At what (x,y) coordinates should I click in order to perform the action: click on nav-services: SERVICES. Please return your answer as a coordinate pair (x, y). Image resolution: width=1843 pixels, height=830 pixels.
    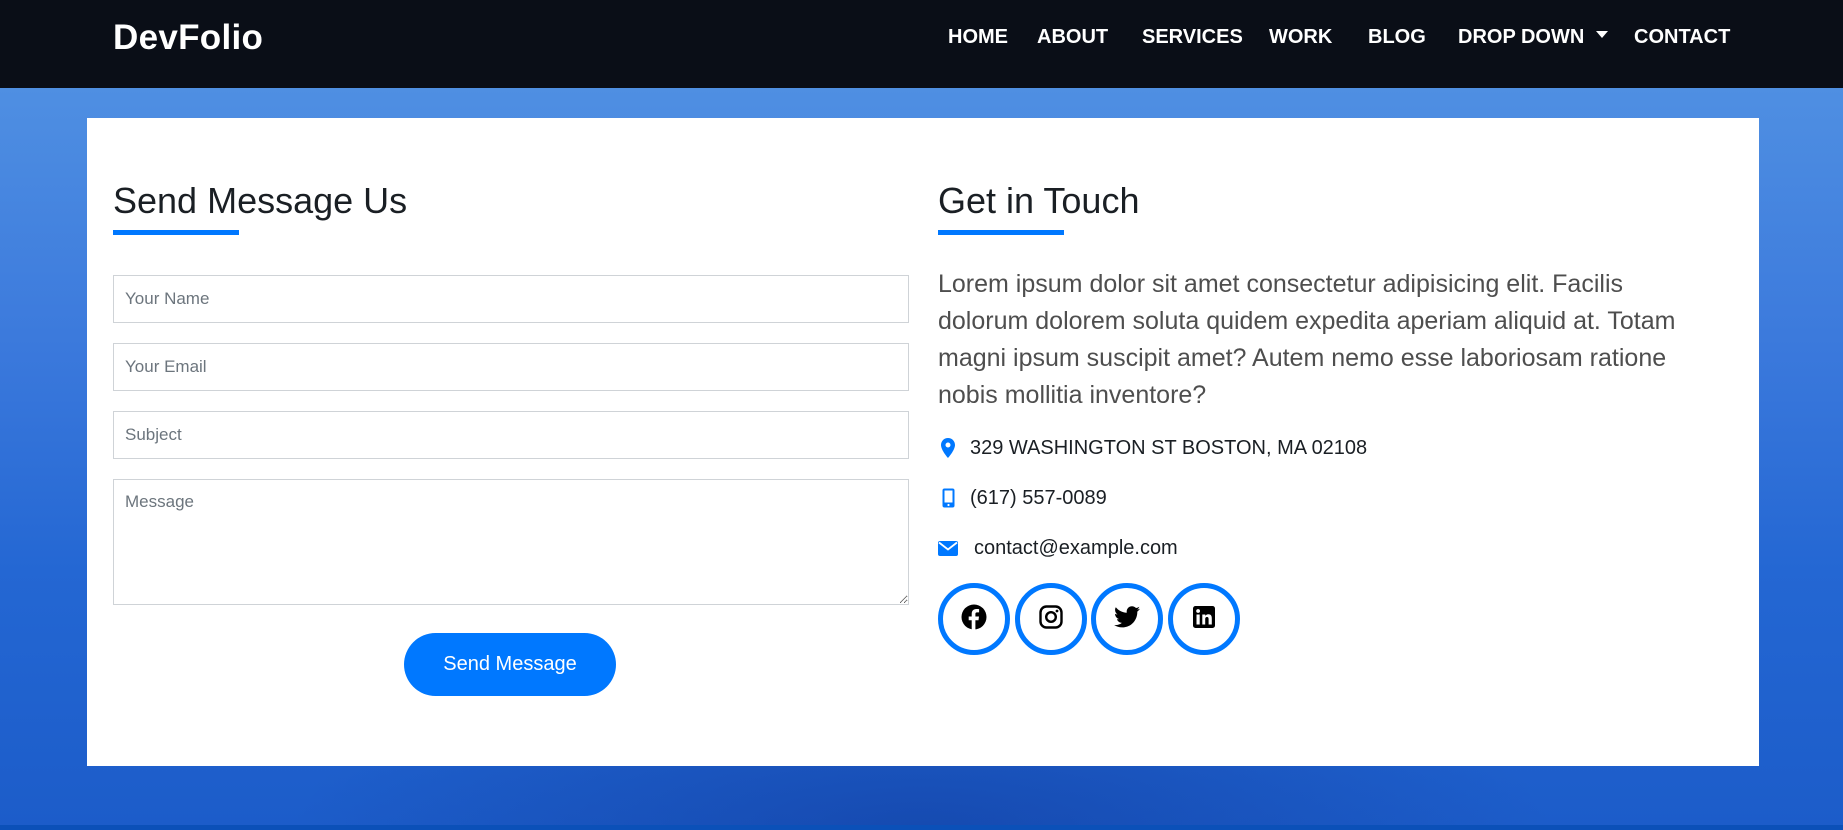
    Looking at the image, I should click on (1192, 37).